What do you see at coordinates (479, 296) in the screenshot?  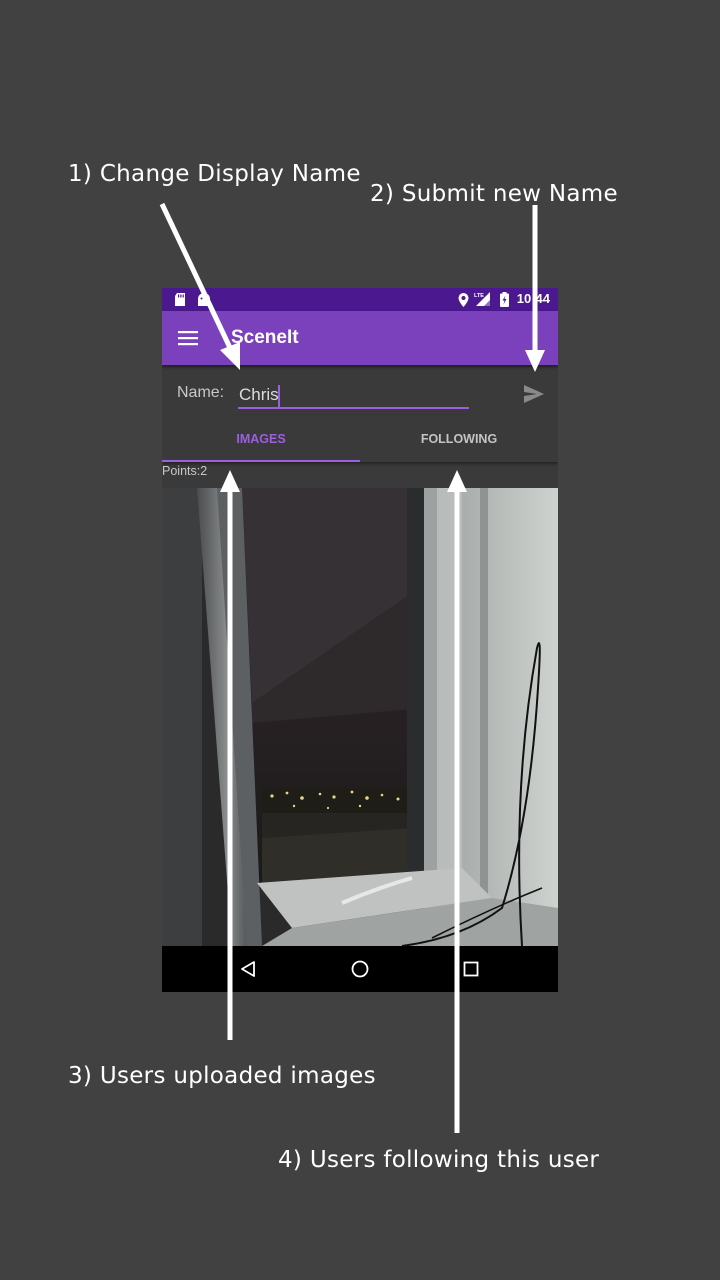 I see `network-type-label: LTE` at bounding box center [479, 296].